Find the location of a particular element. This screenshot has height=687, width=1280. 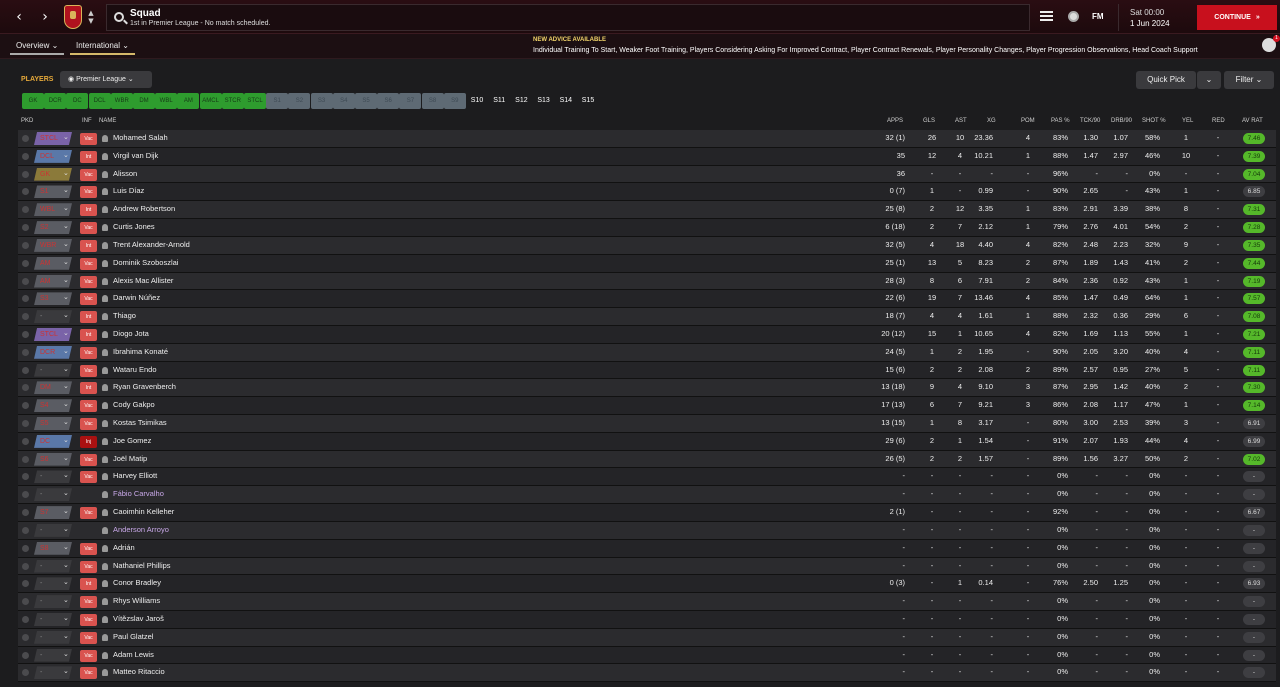

player-name: Nathaniel Phillips is located at coordinates (142, 565).